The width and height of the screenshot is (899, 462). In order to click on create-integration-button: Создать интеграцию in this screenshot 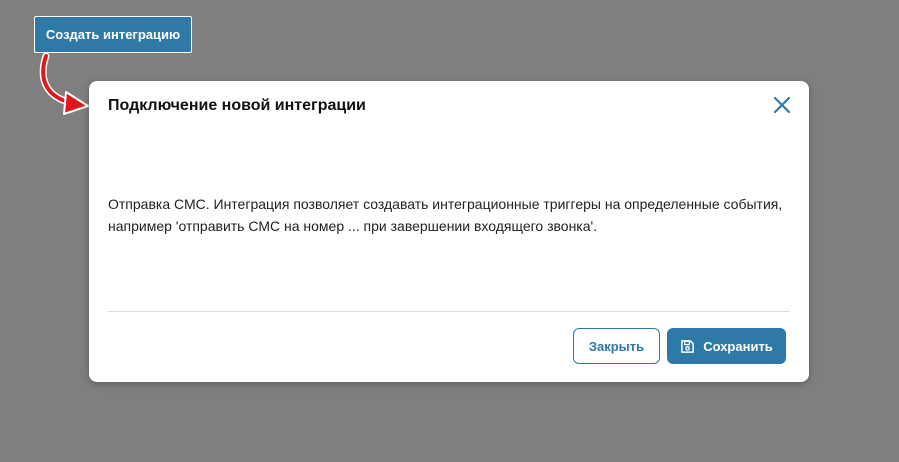, I will do `click(113, 34)`.